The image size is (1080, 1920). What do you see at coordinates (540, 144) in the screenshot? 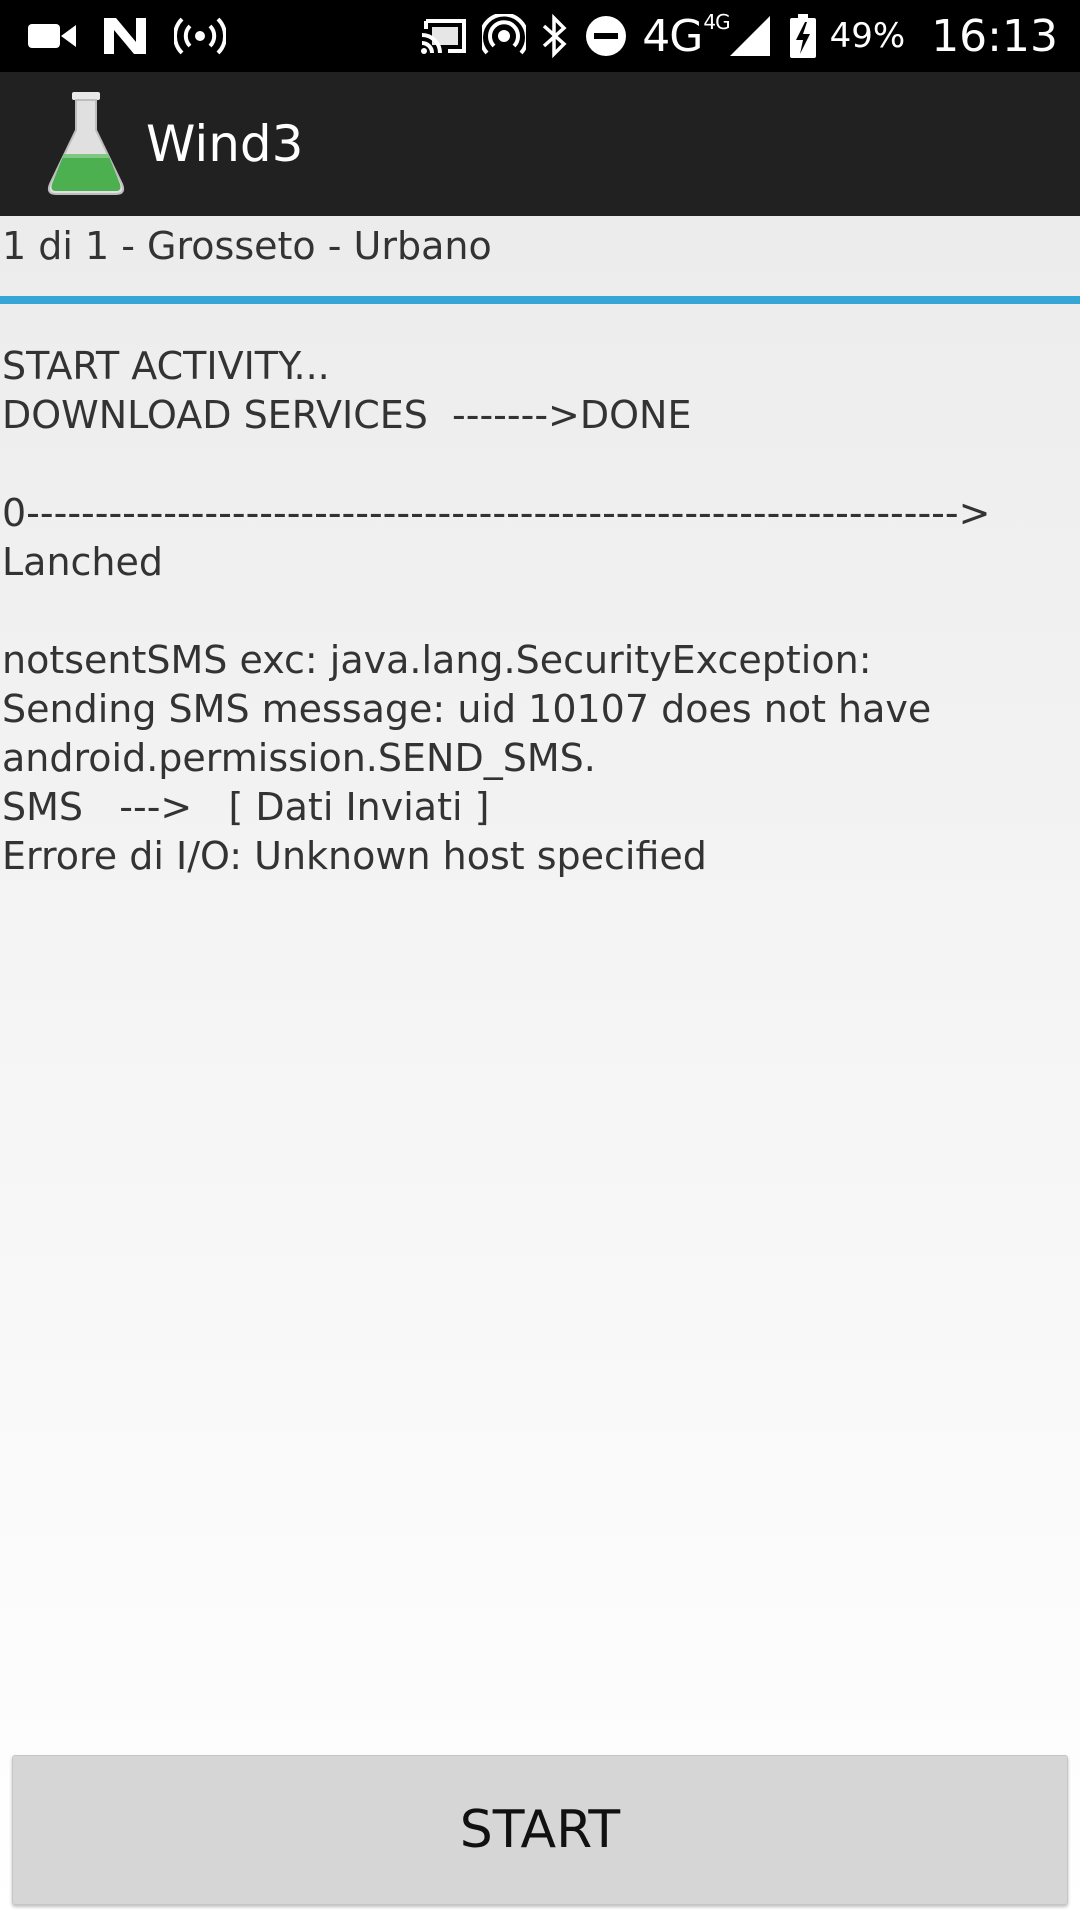
I see `app-bar: Wind3` at bounding box center [540, 144].